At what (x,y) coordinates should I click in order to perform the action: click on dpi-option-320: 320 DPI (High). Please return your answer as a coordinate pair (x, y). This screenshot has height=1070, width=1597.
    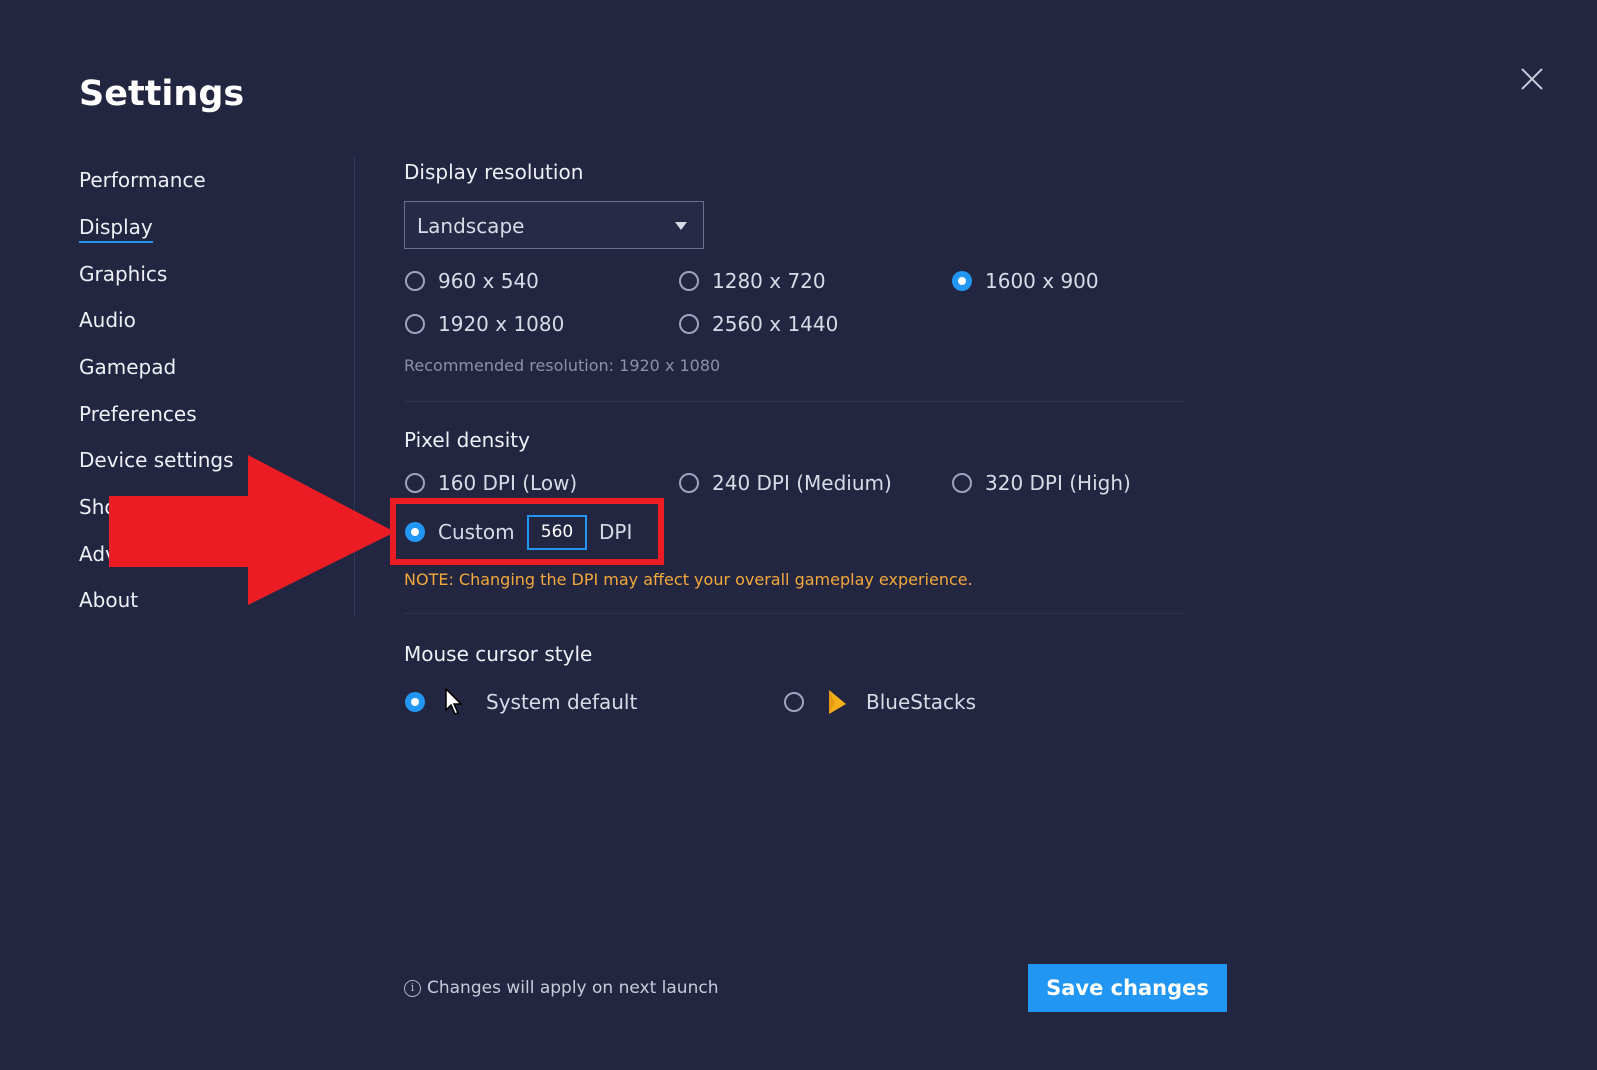
    Looking at the image, I should click on (1041, 483).